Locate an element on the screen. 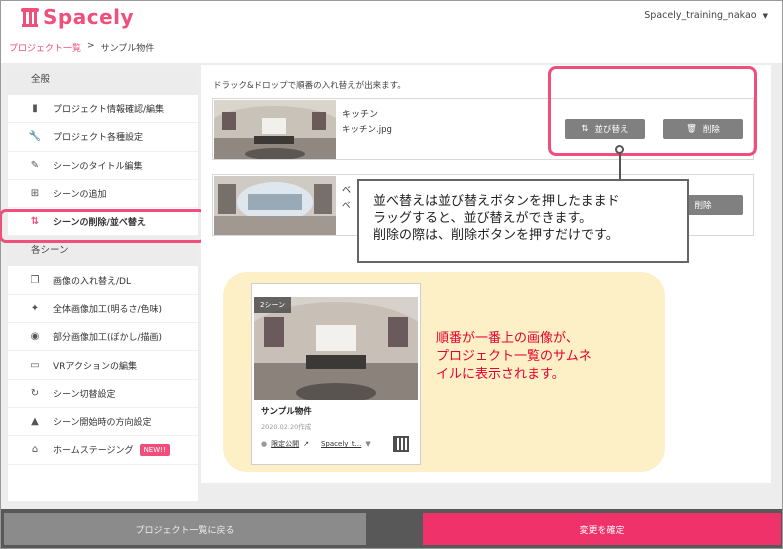 The image size is (783, 549). sidebar-item-scene-title: ✎ シーンのタイトル編集 is located at coordinates (103, 166).